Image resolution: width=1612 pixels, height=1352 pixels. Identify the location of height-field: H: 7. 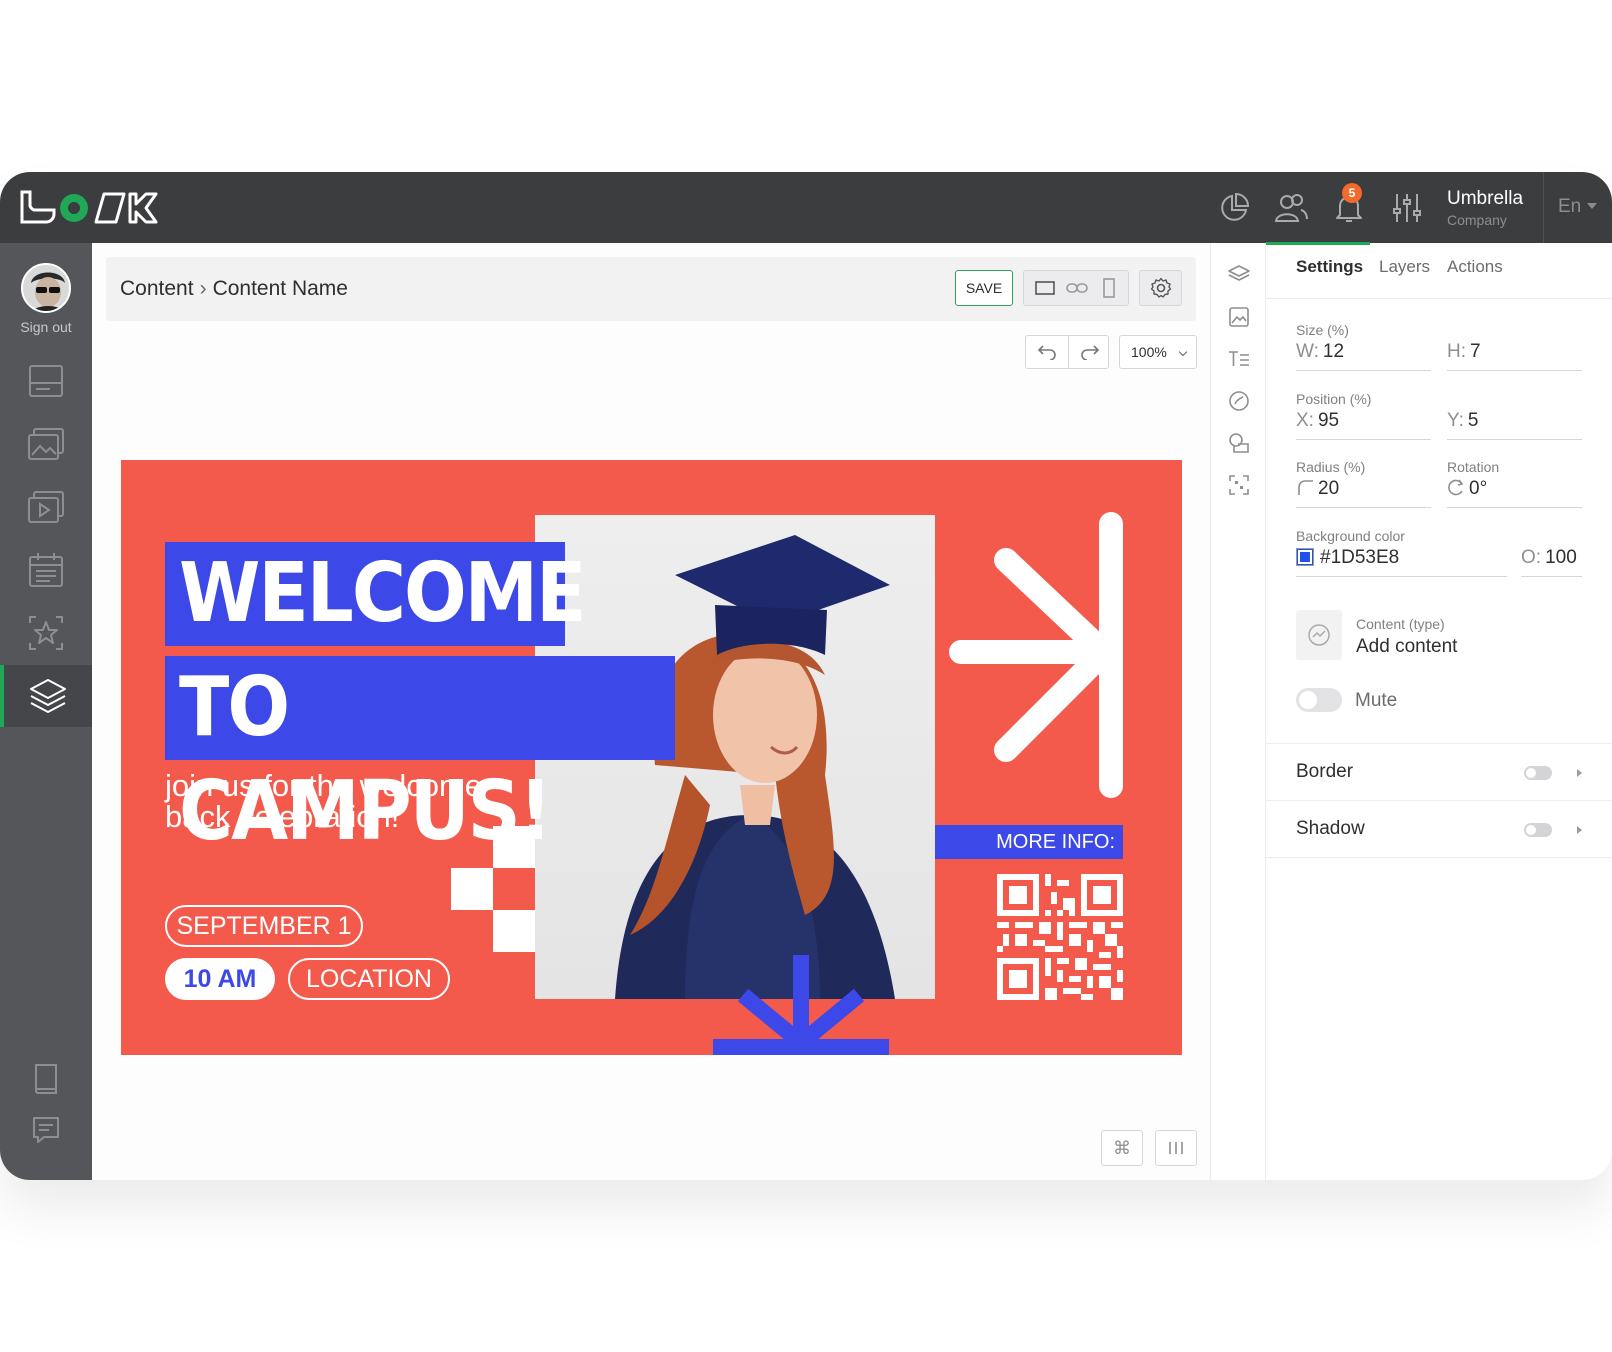
(1514, 354).